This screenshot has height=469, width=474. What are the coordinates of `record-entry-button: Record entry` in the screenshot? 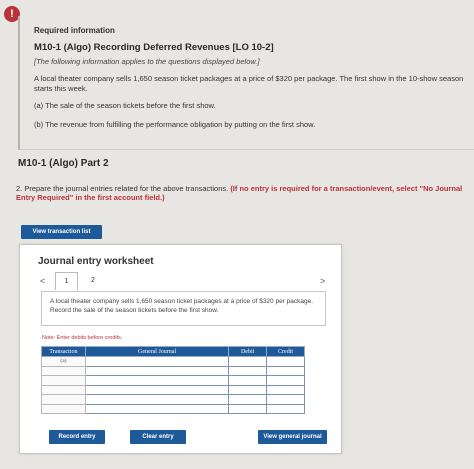 It's located at (77, 437).